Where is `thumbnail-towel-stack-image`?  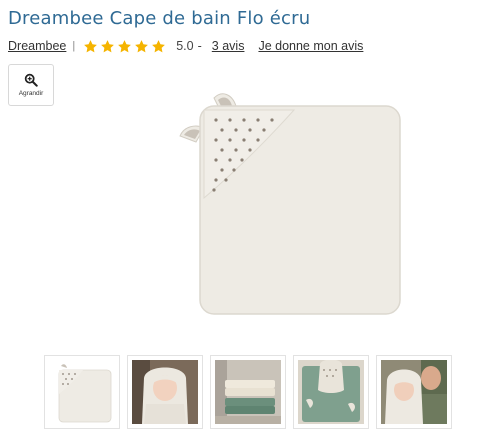
thumbnail-towel-stack-image is located at coordinates (248, 392).